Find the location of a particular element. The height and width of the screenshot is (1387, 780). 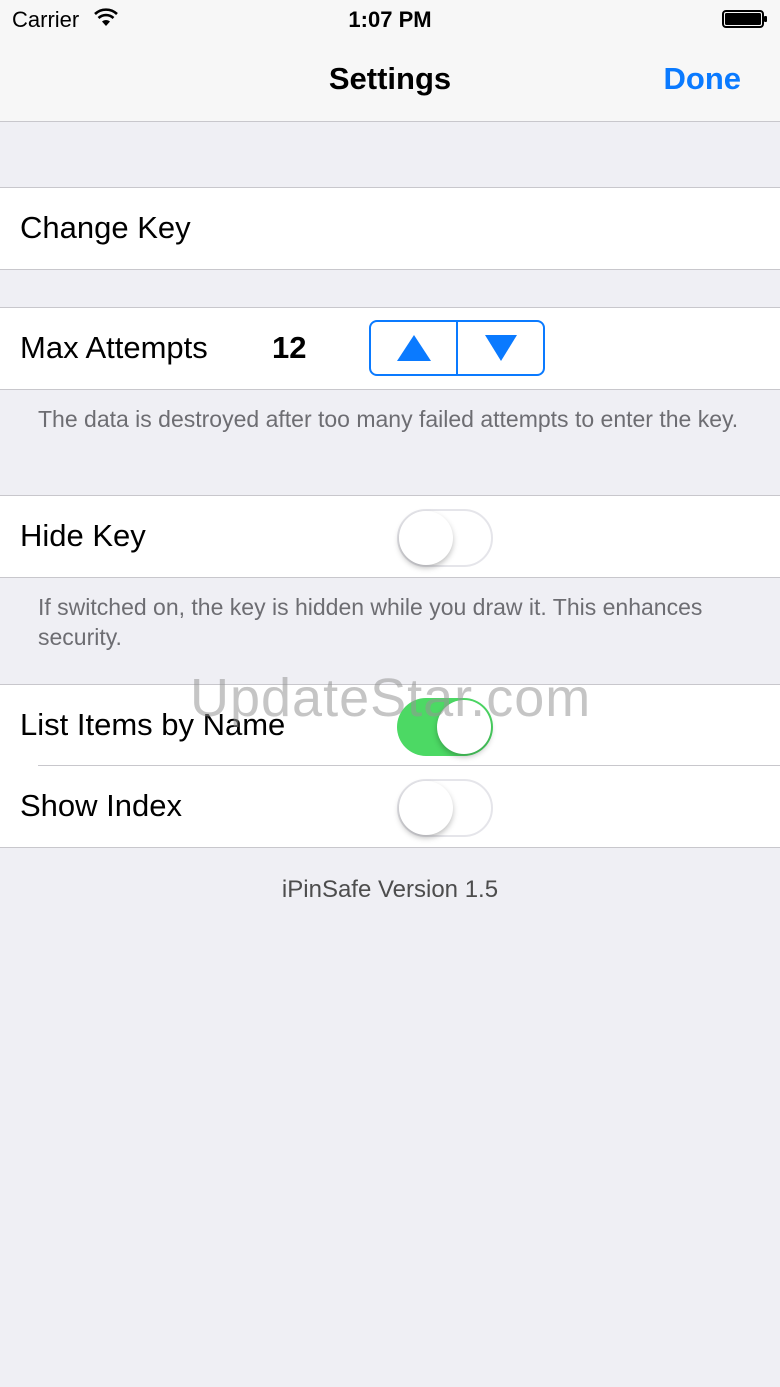

hide-key-label: Hide Key is located at coordinates (83, 535).